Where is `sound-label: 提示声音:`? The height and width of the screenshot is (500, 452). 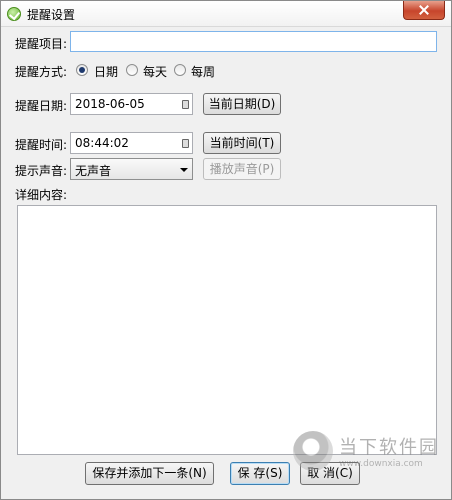
sound-label: 提示声音: is located at coordinates (41, 171).